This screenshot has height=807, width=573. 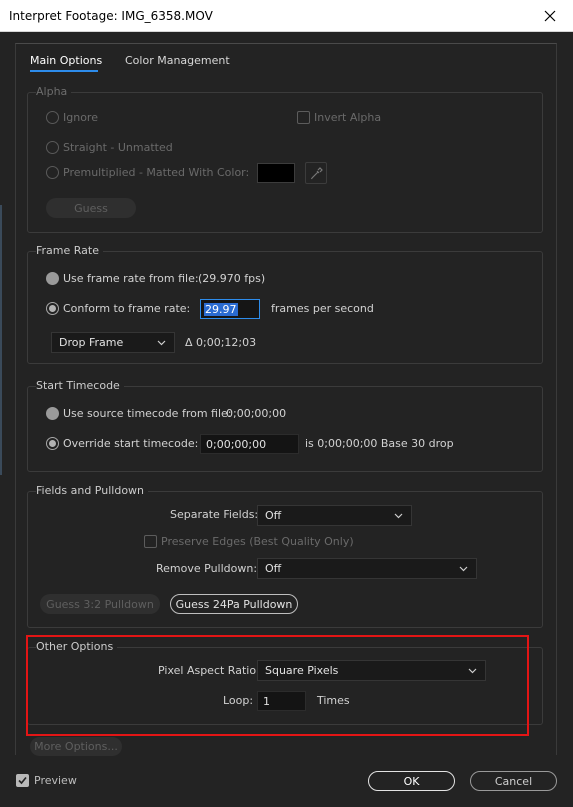 What do you see at coordinates (273, 568) in the screenshot?
I see `remove-pulldown-value: Off` at bounding box center [273, 568].